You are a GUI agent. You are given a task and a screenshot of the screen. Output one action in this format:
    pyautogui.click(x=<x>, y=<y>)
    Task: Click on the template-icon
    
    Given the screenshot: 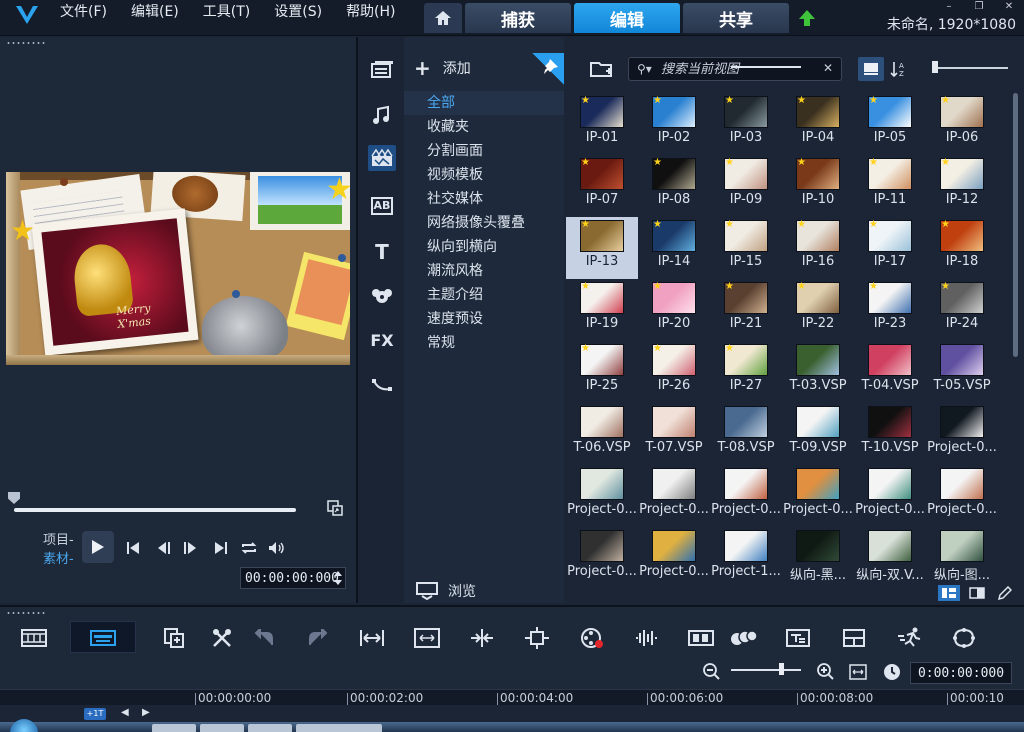 What is the action you would take?
    pyautogui.click(x=382, y=158)
    